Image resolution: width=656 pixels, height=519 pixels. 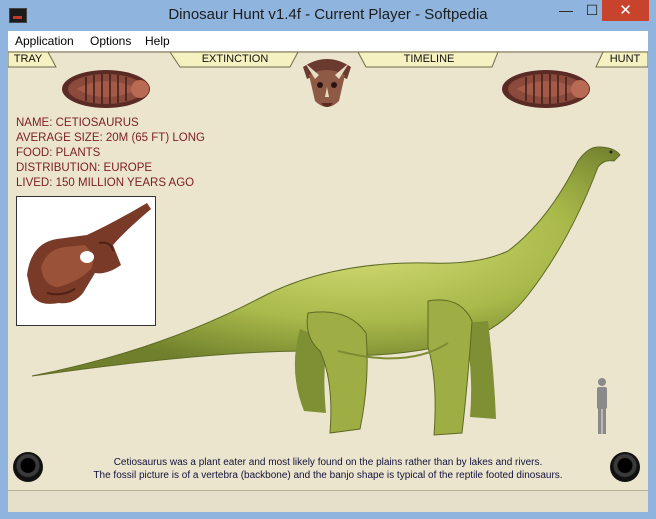 I want to click on menu-options: Options, so click(x=110, y=41).